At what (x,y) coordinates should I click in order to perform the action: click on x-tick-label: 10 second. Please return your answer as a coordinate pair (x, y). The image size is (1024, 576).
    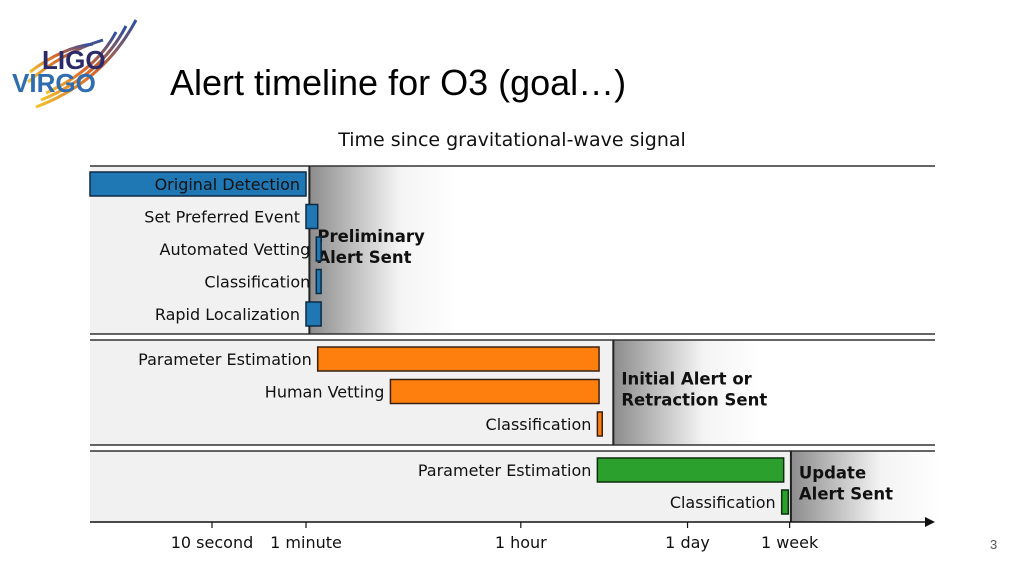
    Looking at the image, I should click on (212, 542).